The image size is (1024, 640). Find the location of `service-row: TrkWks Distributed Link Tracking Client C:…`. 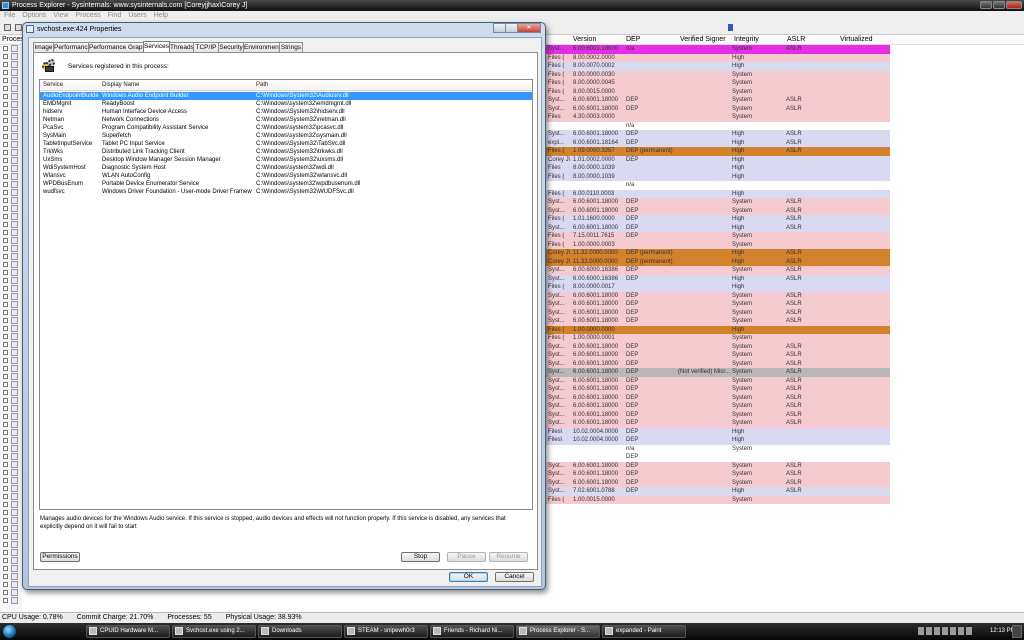

service-row: TrkWks Distributed Link Tracking Client C:… is located at coordinates (286, 152).